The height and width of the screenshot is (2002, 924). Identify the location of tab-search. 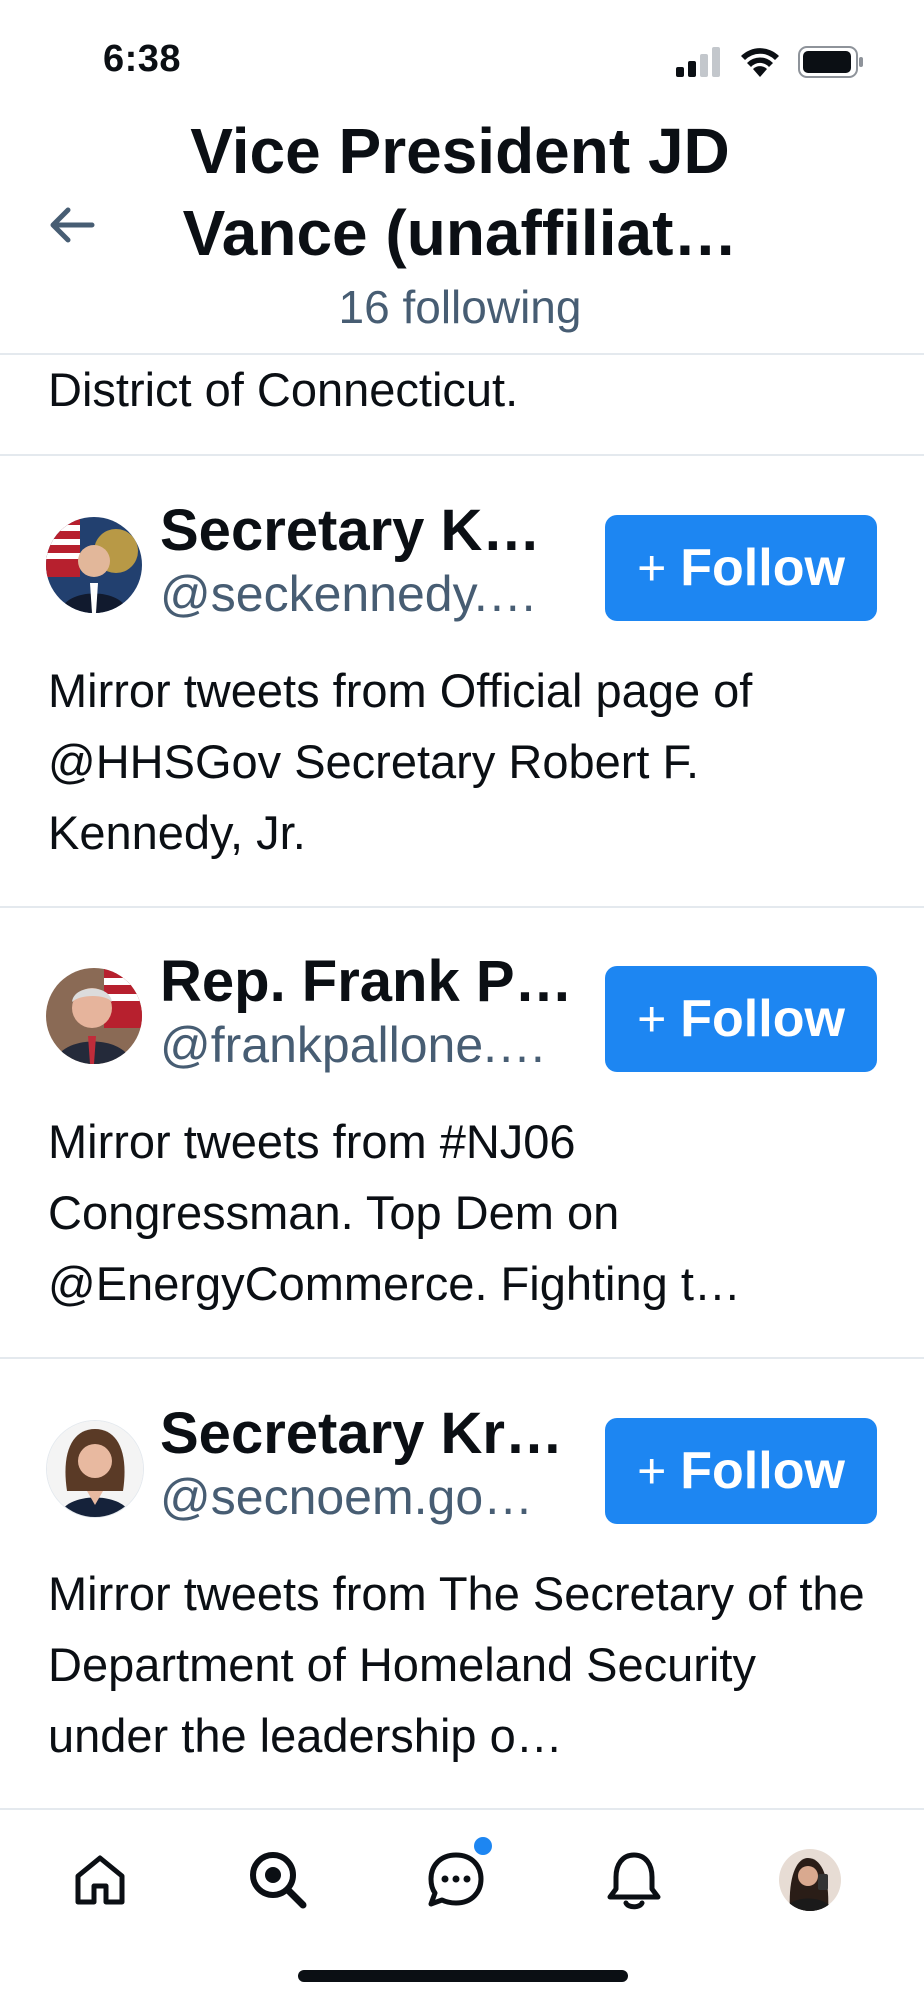
(278, 1880).